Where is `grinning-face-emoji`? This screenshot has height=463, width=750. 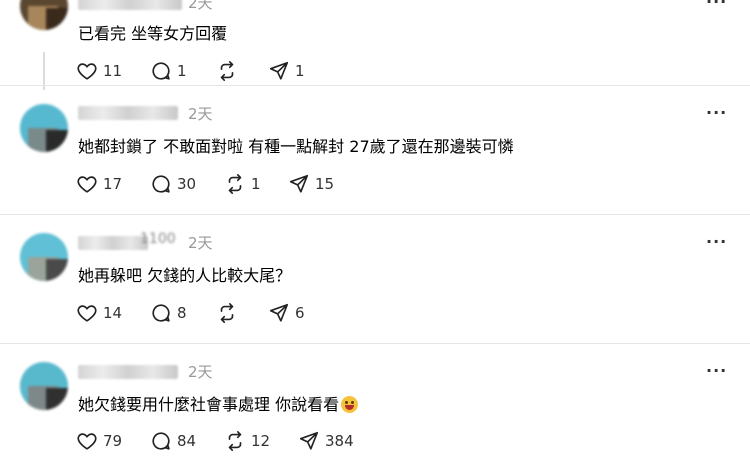
grinning-face-emoji is located at coordinates (350, 404).